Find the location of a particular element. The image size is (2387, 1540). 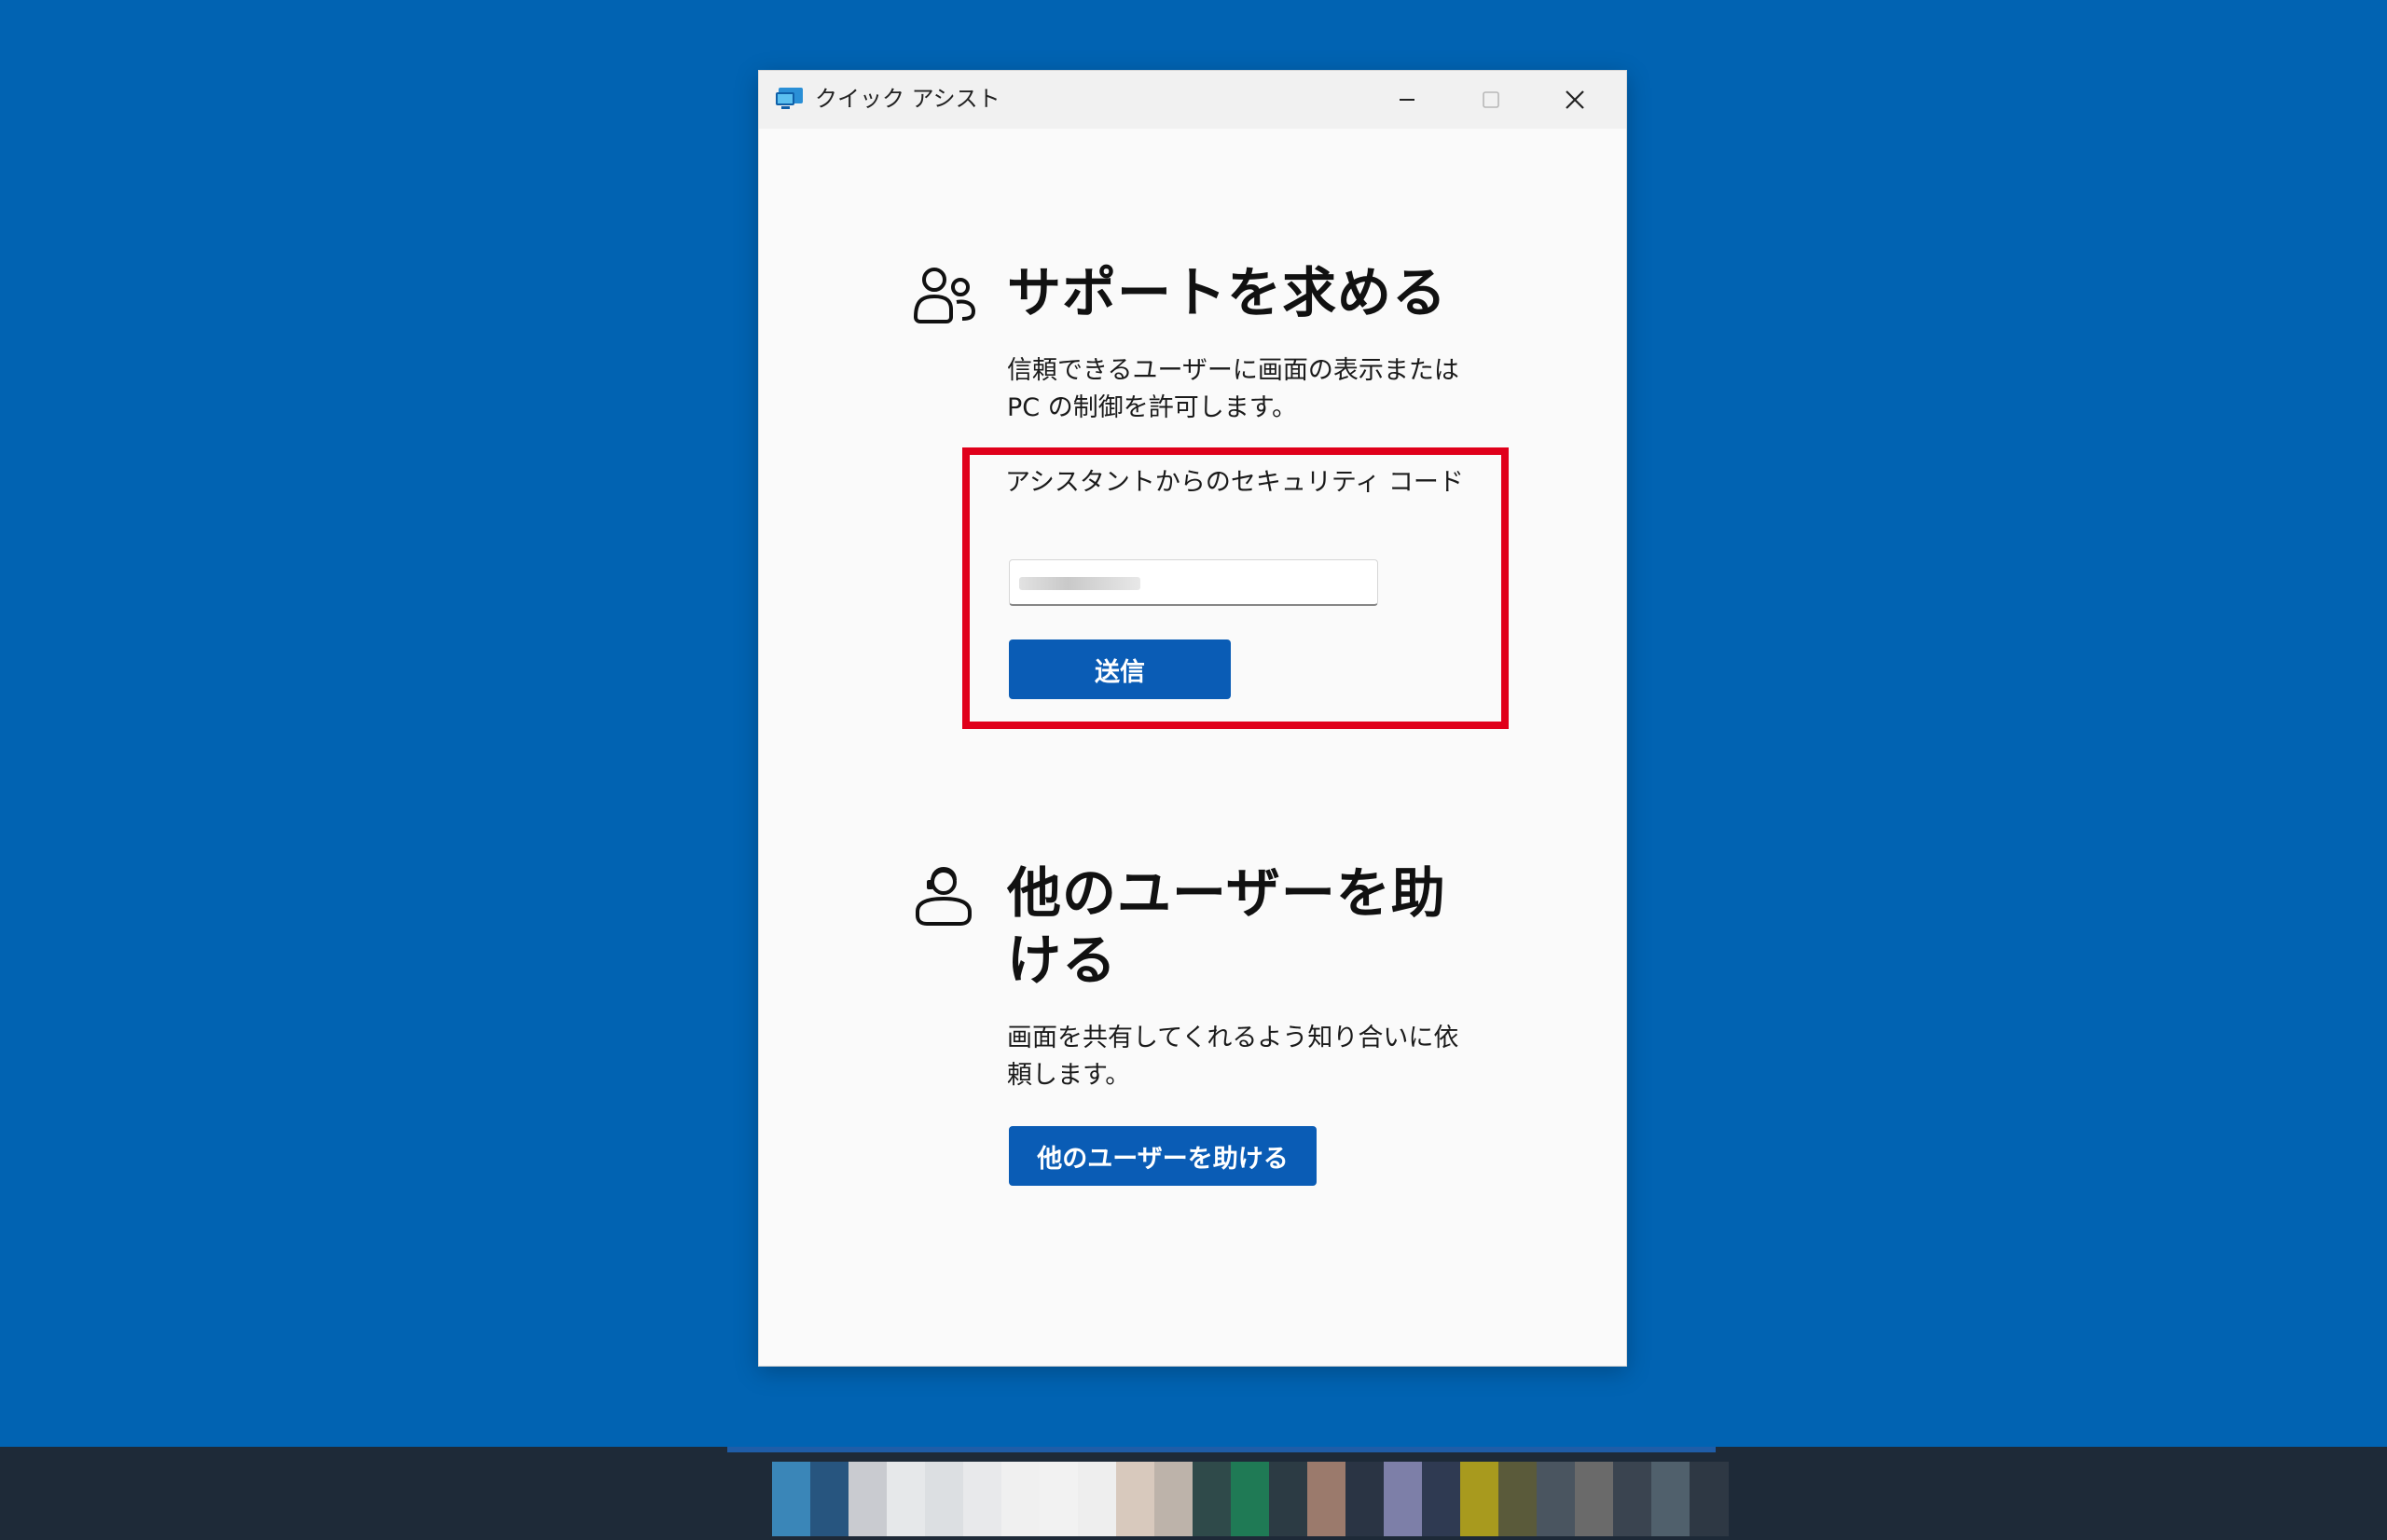

security-code-label: アシスタントからのセキュリティ コード is located at coordinates (1234, 482).